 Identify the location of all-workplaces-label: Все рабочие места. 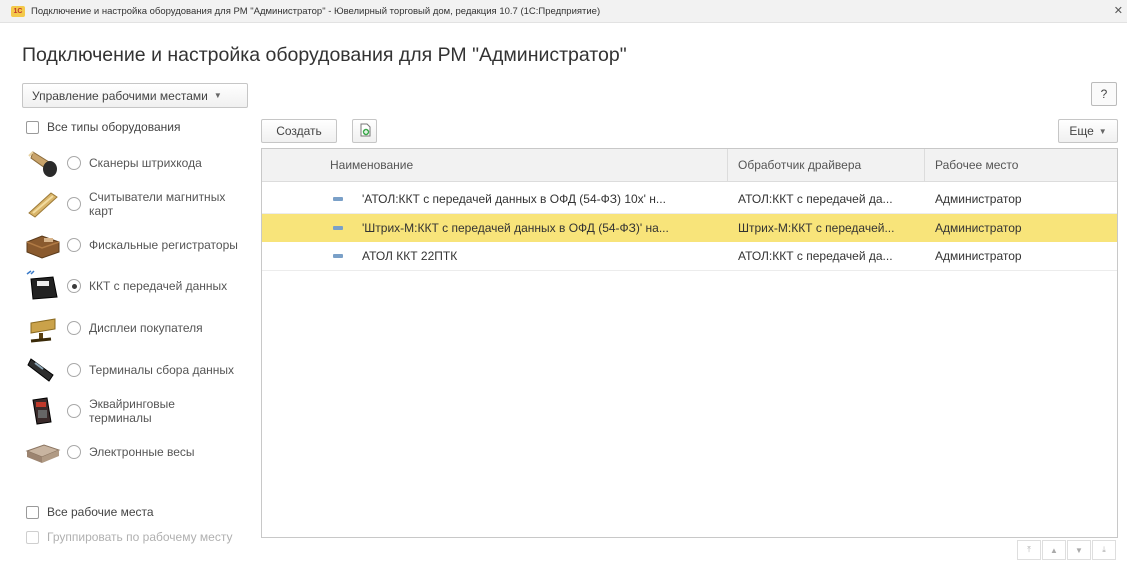
(100, 512).